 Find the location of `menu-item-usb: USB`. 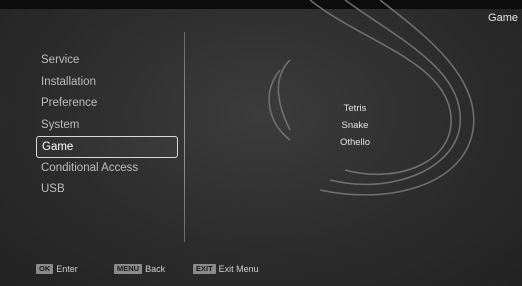

menu-item-usb: USB is located at coordinates (107, 190).